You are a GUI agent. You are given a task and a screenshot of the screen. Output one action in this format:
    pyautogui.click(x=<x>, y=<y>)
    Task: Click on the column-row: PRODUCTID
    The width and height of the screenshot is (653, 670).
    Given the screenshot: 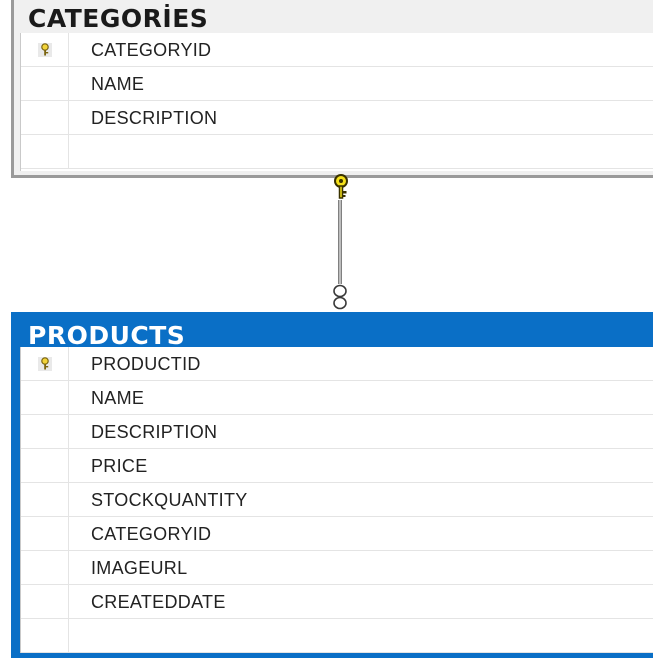 What is the action you would take?
    pyautogui.click(x=337, y=364)
    